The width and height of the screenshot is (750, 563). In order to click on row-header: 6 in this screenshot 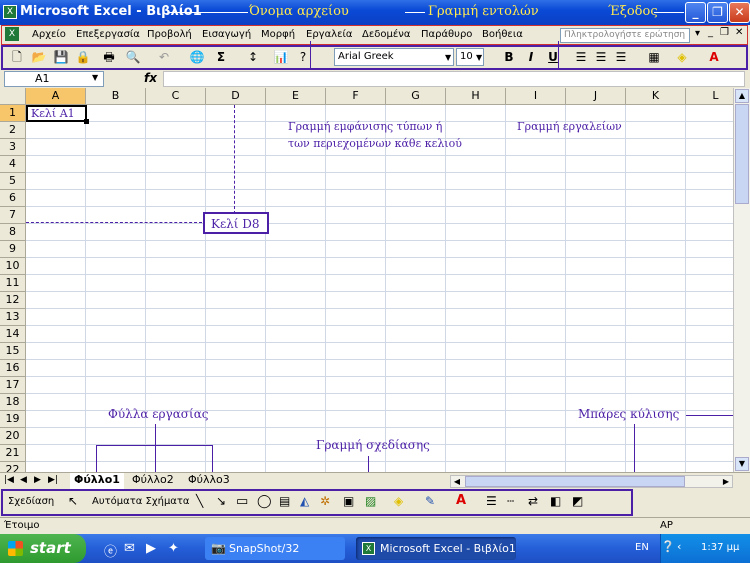, I will do `click(13, 198)`.